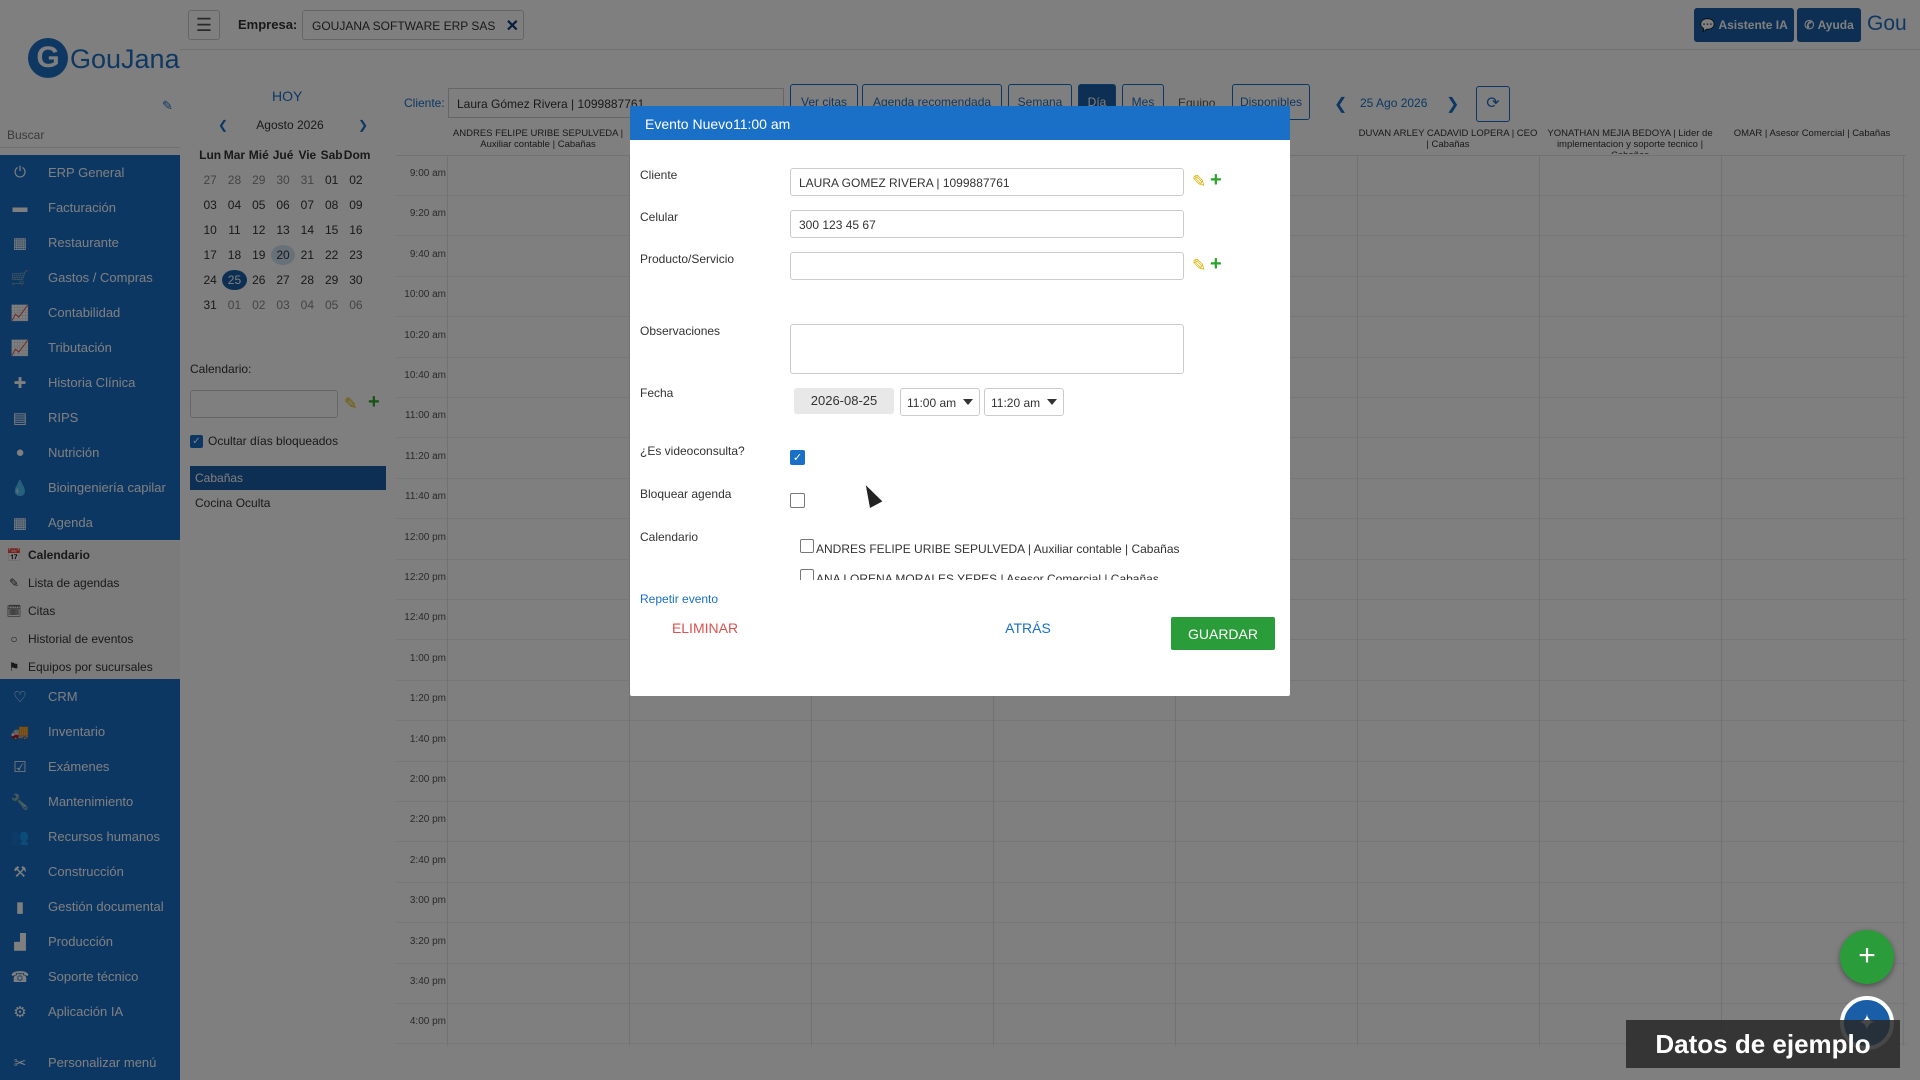 This screenshot has width=1920, height=1080. I want to click on producto-field-label: Producto/Servicio, so click(687, 259).